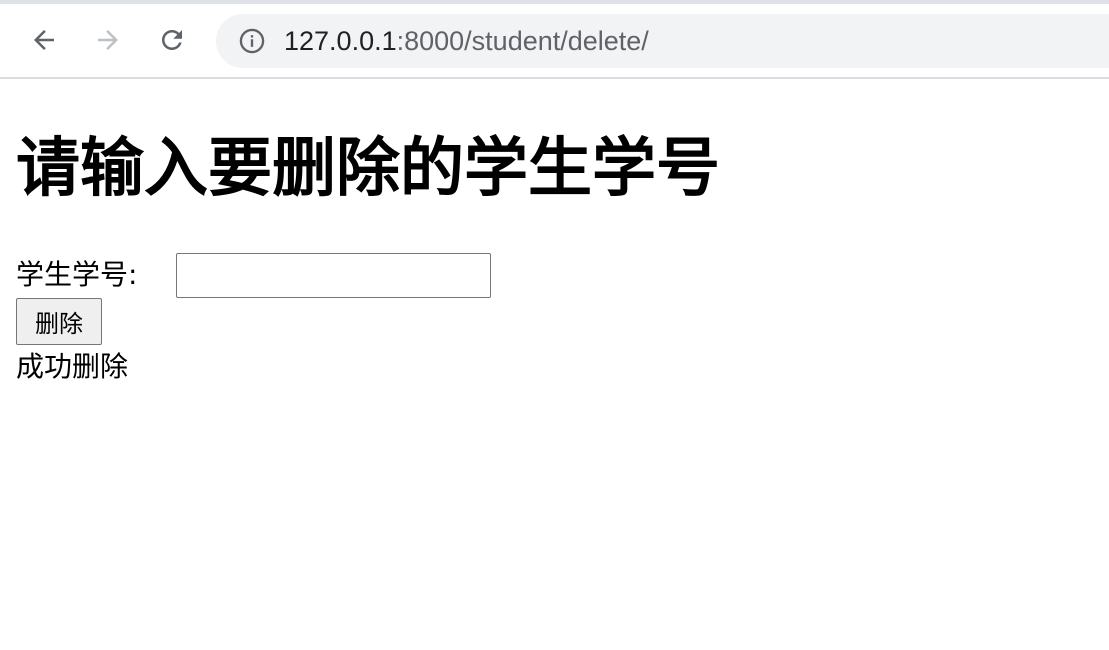  I want to click on reload-button, so click(172, 40).